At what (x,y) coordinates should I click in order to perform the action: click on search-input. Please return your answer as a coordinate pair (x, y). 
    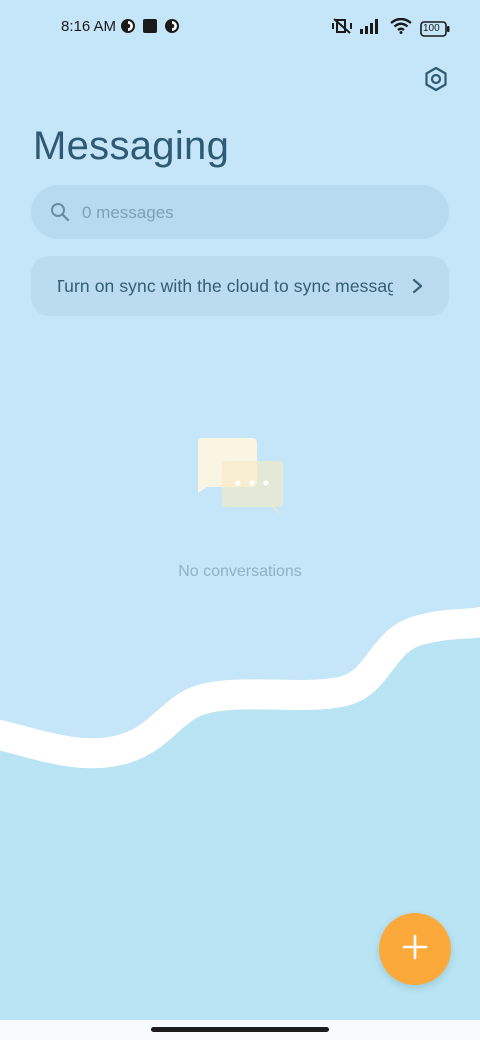
    Looking at the image, I should click on (247, 213).